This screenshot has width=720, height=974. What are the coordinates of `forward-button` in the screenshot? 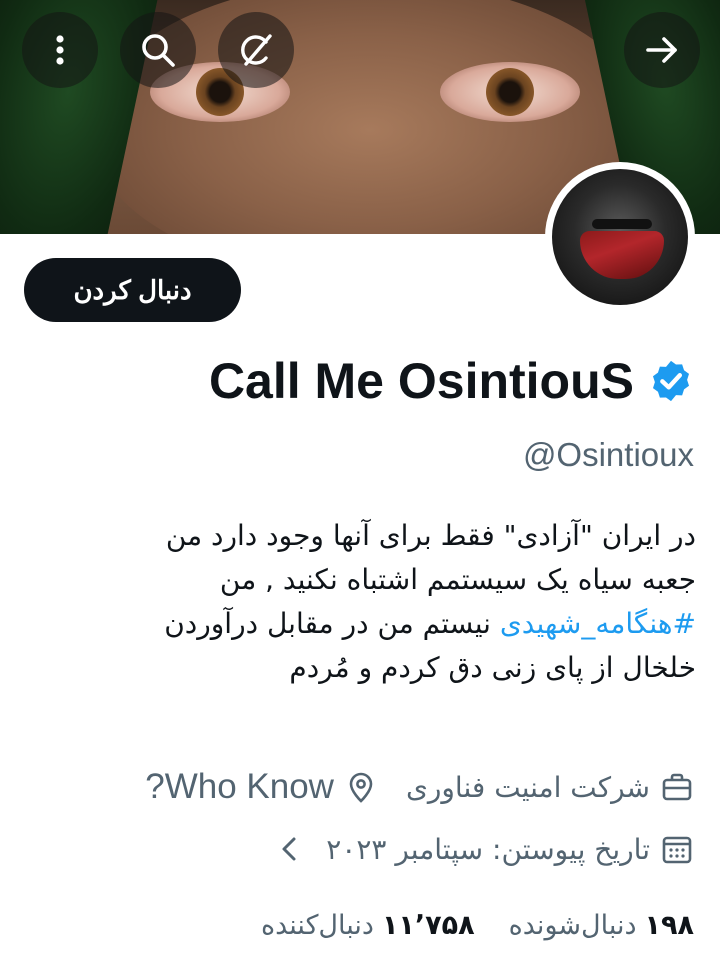 It's located at (662, 50).